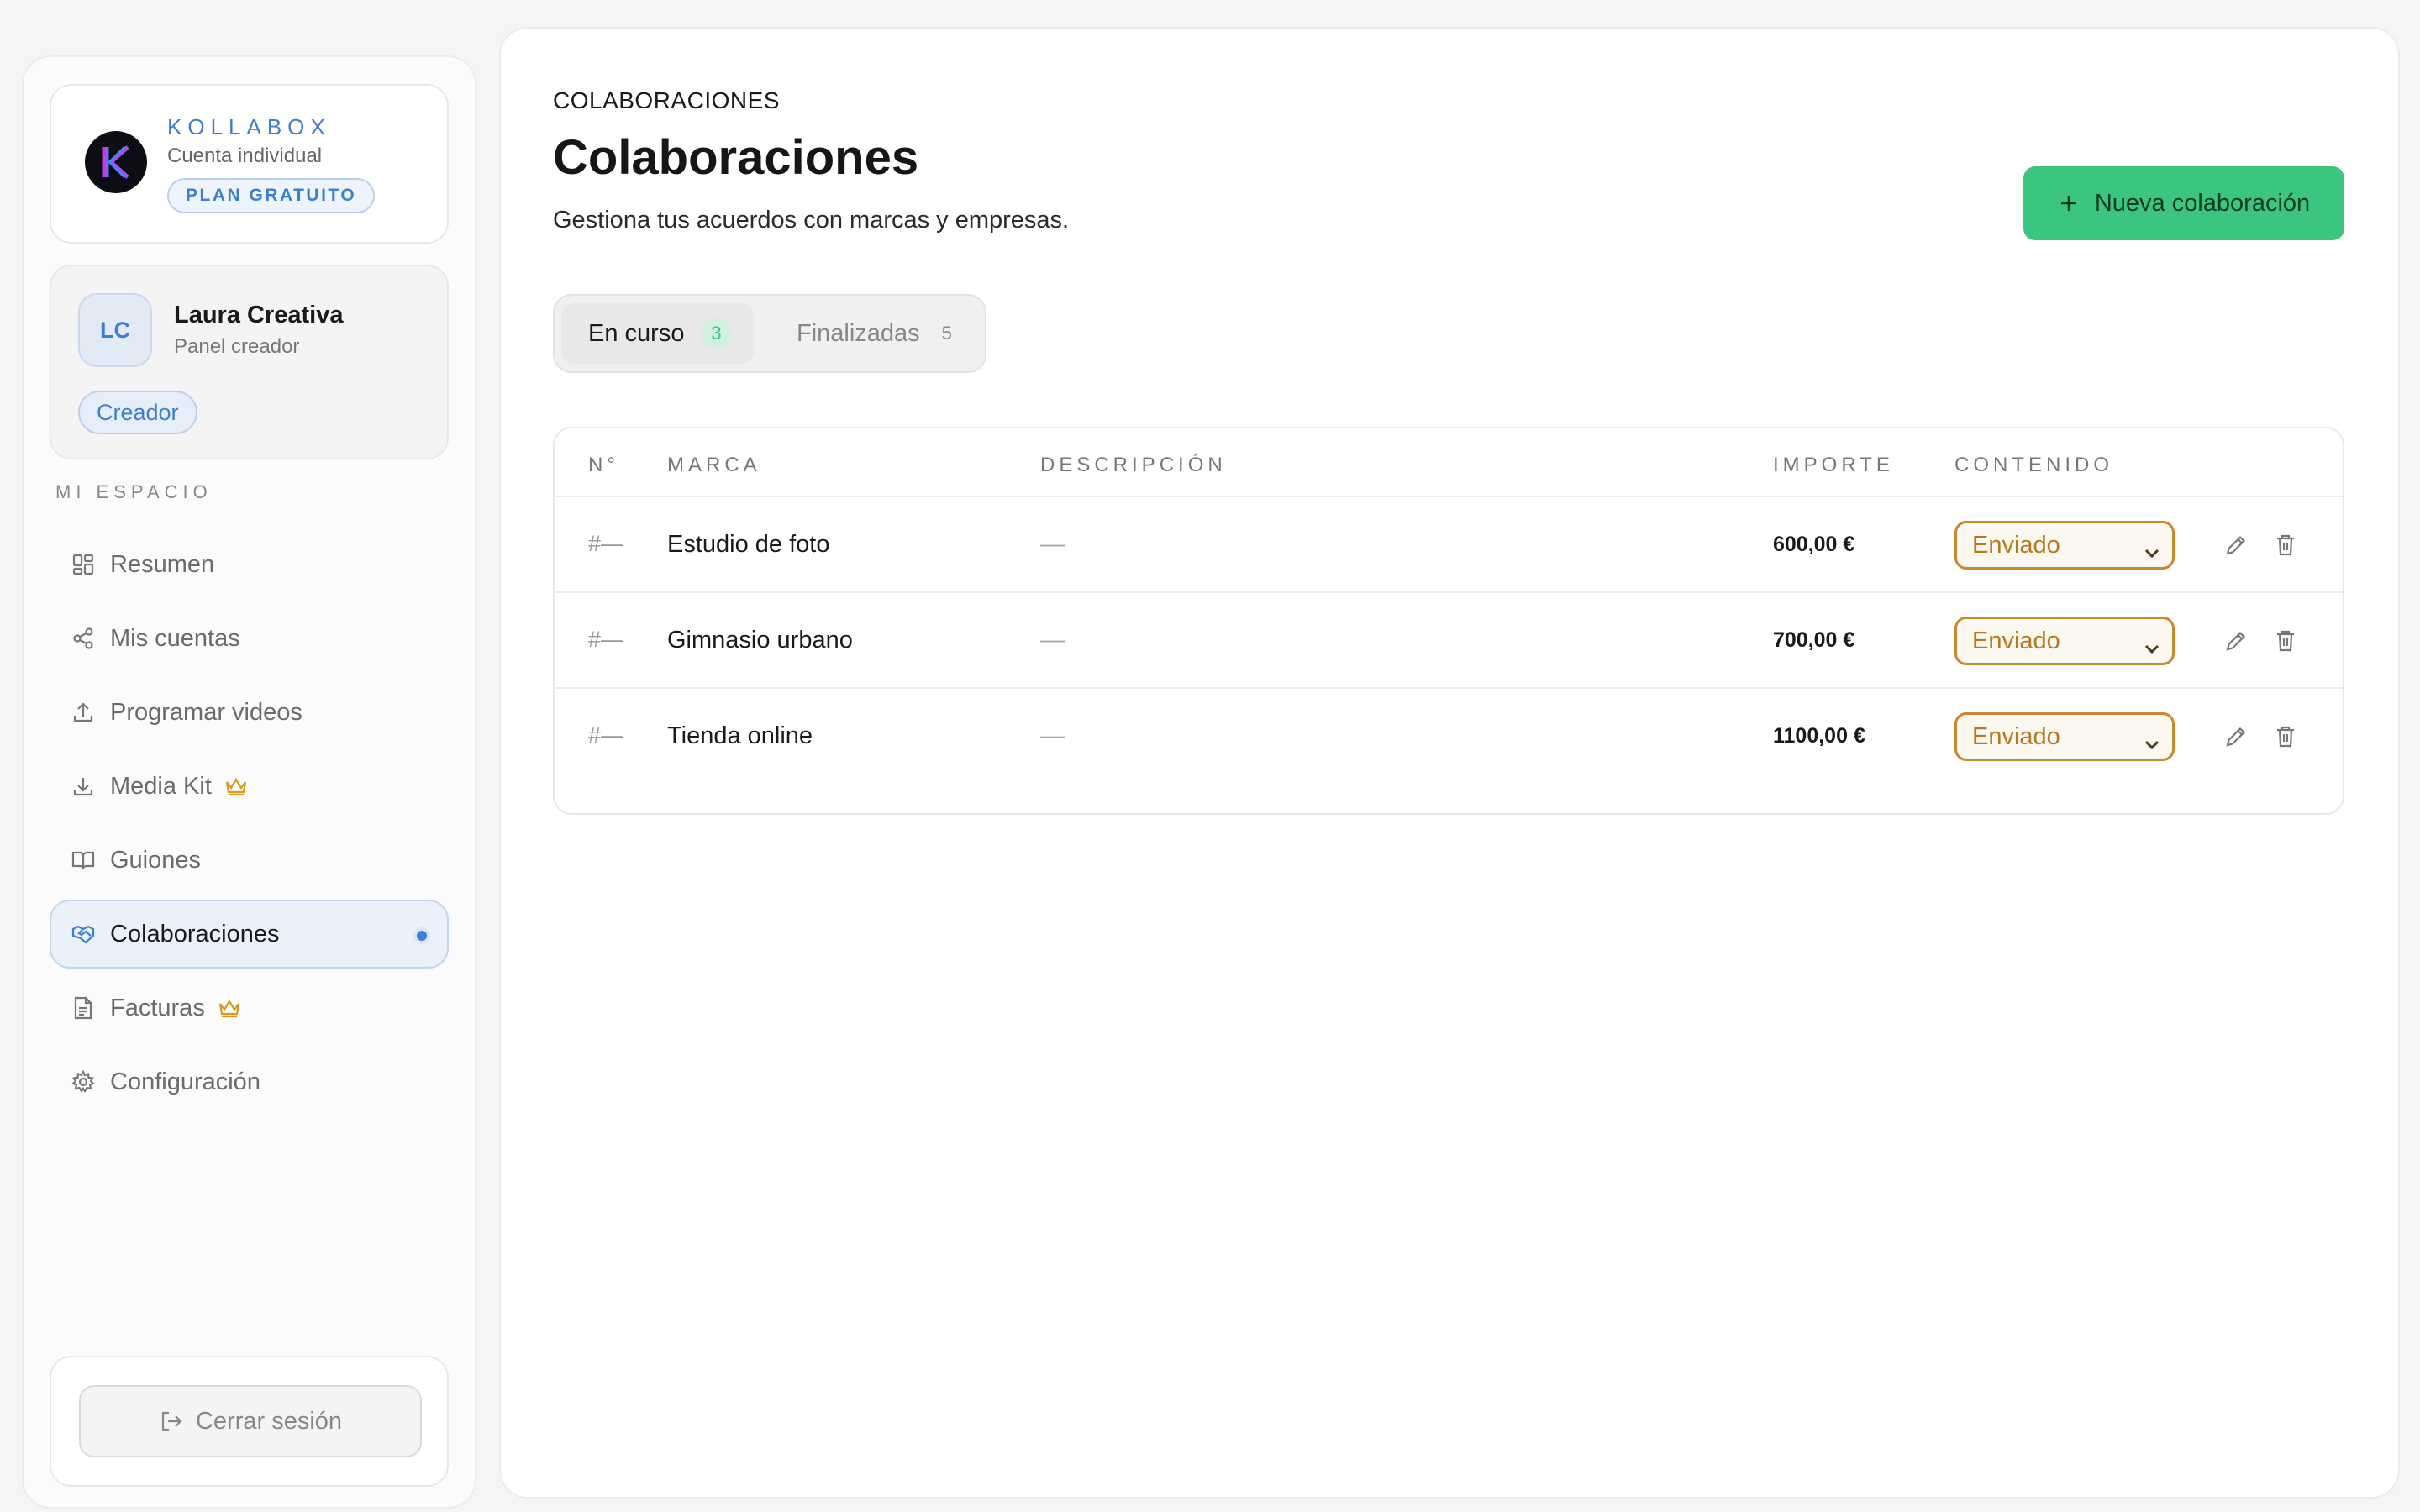  I want to click on logout-card: Cerrar sesión, so click(249, 1421).